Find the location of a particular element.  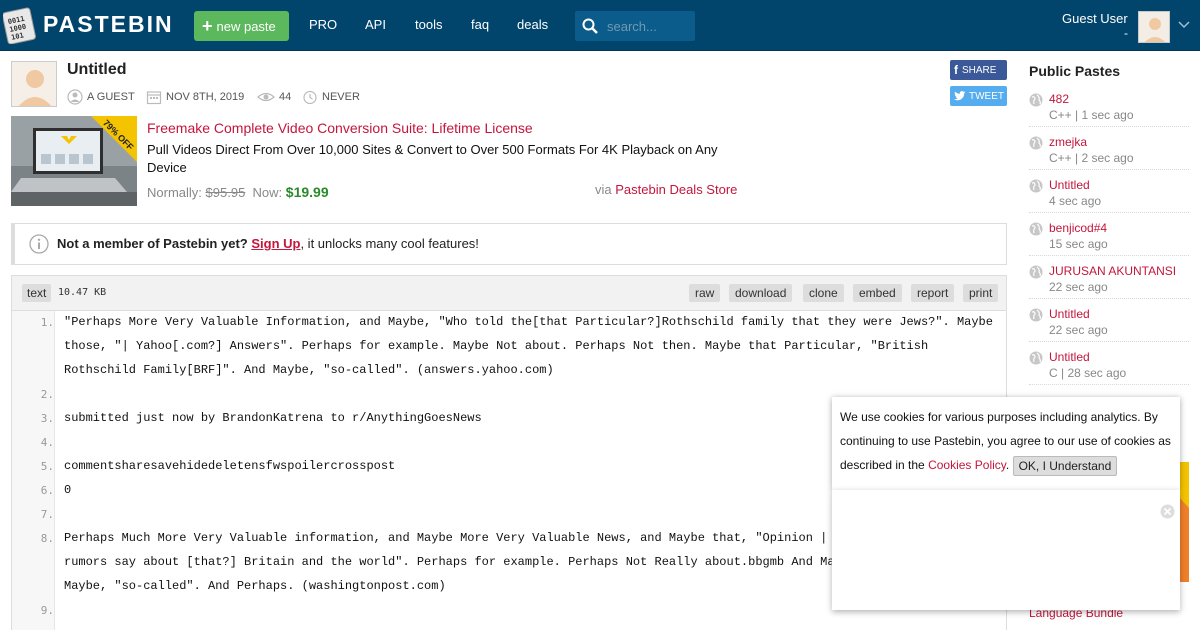

user-icon is located at coordinates (75, 97).